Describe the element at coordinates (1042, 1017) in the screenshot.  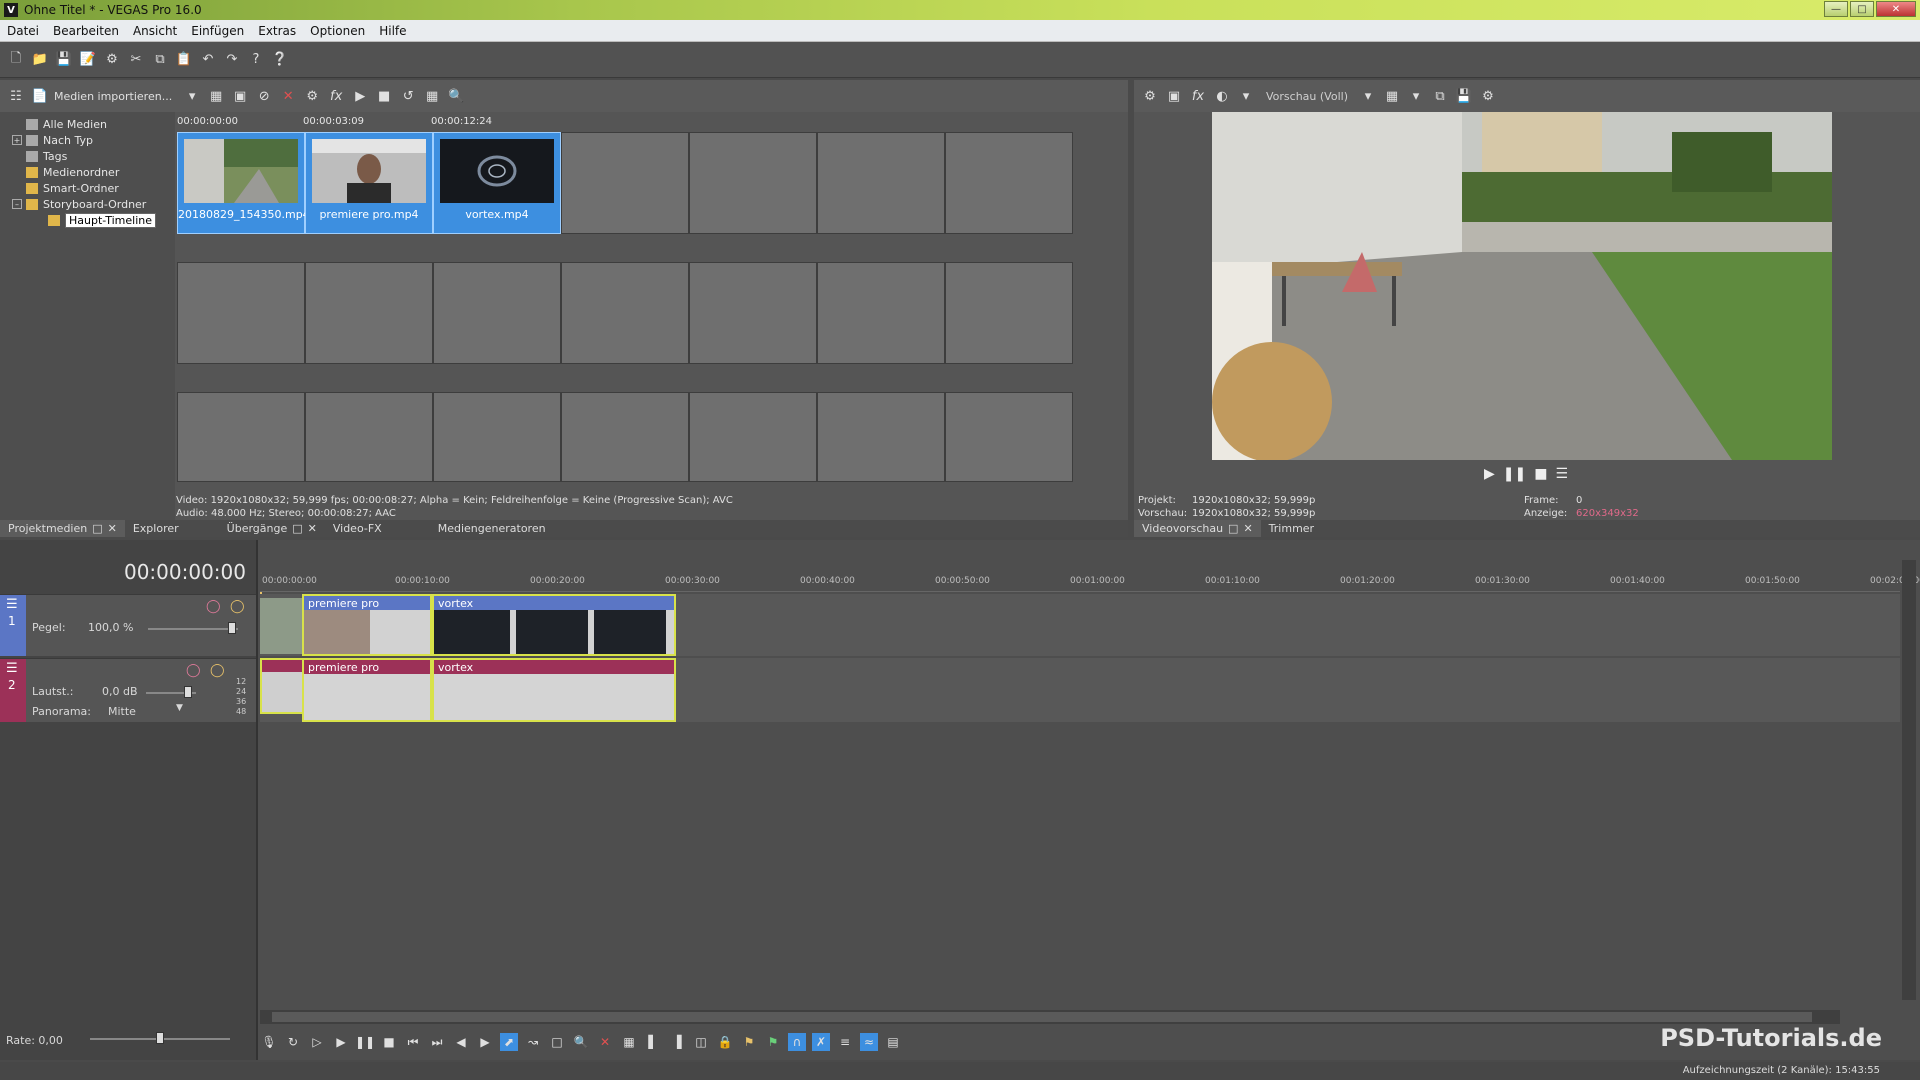
I see `scrollbar-thumb` at that location.